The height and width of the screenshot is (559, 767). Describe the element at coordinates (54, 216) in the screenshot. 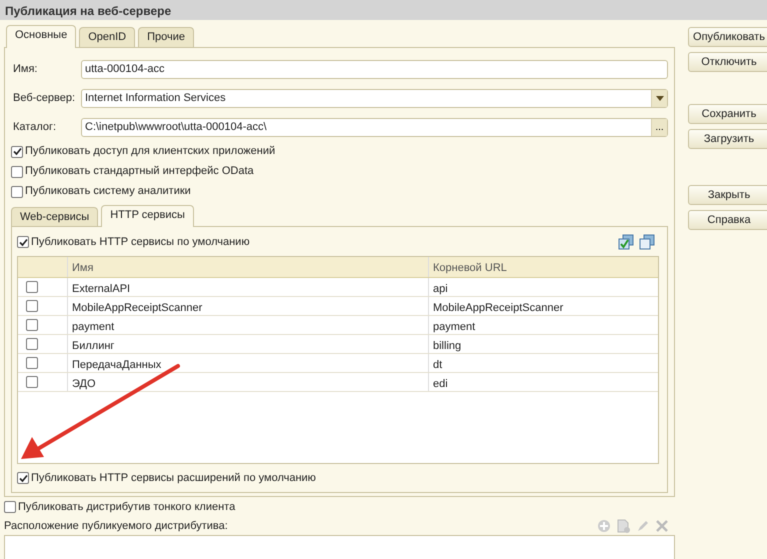

I see `tab: Web-сервисы` at that location.